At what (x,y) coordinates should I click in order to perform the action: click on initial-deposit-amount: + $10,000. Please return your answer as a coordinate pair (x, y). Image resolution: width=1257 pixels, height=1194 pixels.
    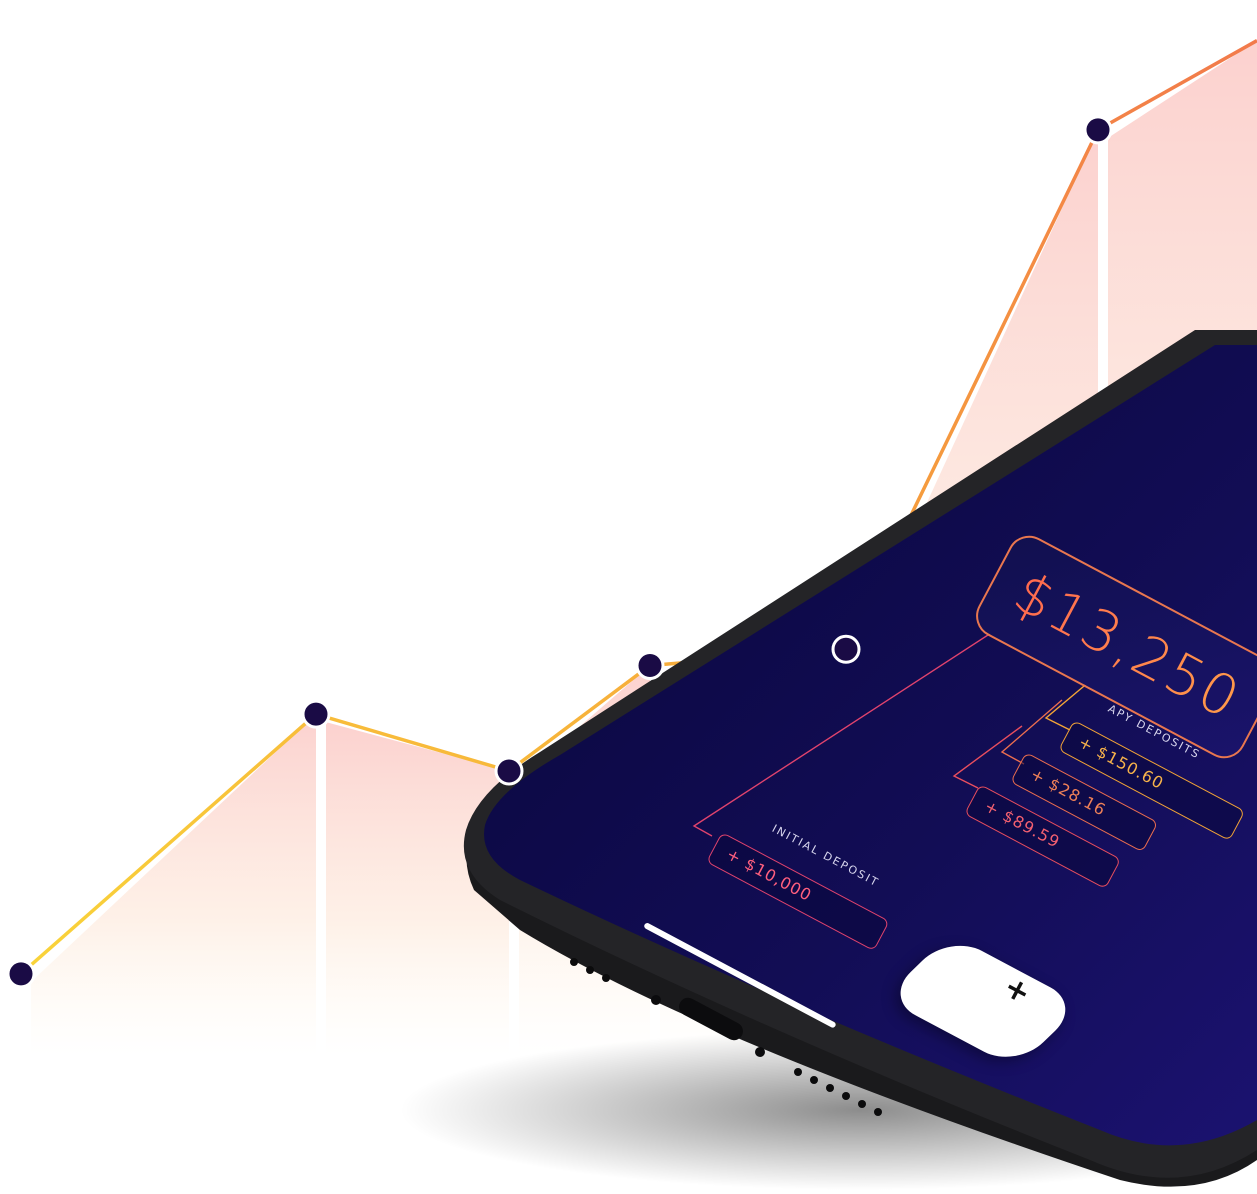
    Looking at the image, I should click on (798, 892).